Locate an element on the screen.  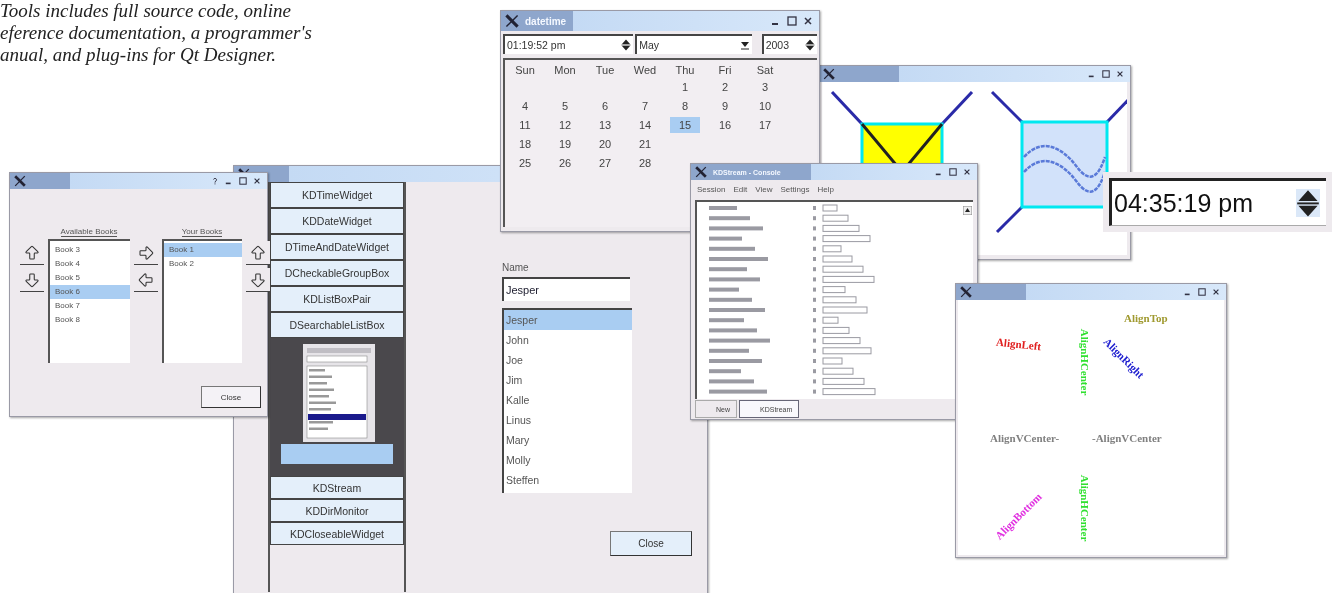
calendar-day: 6 is located at coordinates (605, 106).